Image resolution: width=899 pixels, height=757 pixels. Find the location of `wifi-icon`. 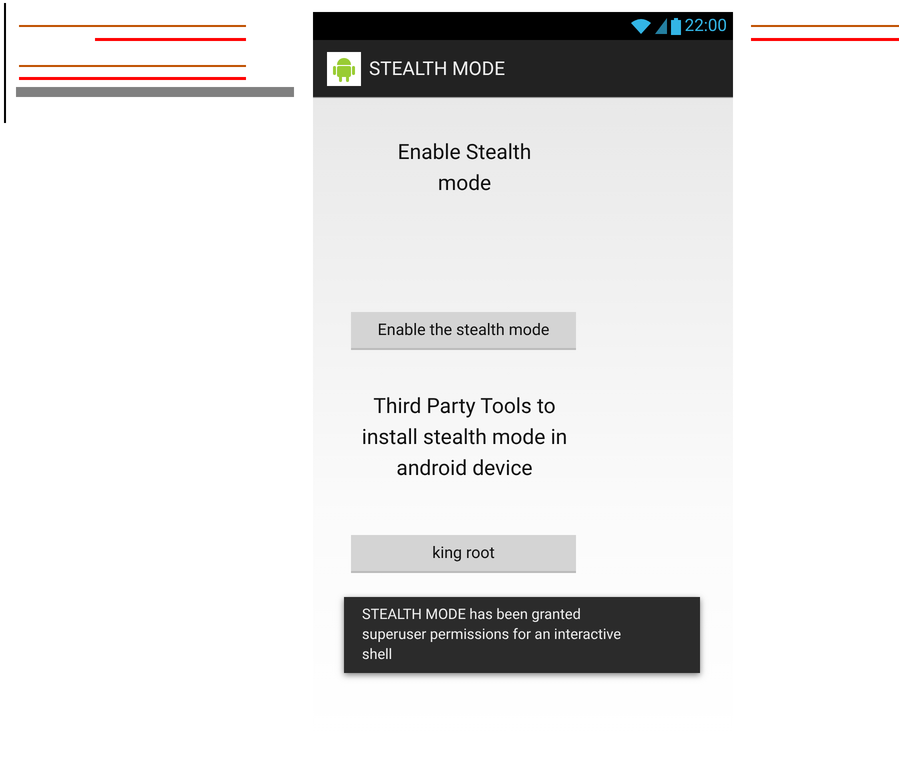

wifi-icon is located at coordinates (640, 26).